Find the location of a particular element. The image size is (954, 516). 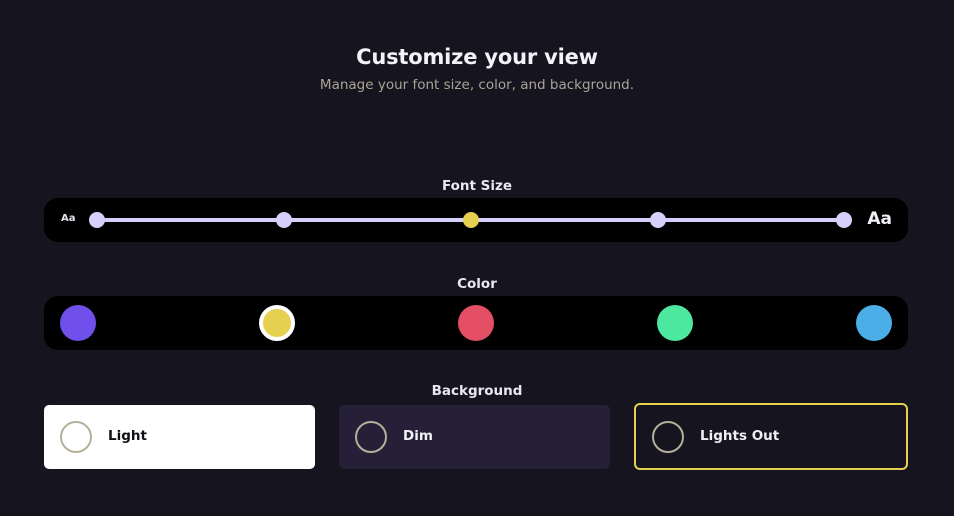

color-swatch-red is located at coordinates (476, 323).